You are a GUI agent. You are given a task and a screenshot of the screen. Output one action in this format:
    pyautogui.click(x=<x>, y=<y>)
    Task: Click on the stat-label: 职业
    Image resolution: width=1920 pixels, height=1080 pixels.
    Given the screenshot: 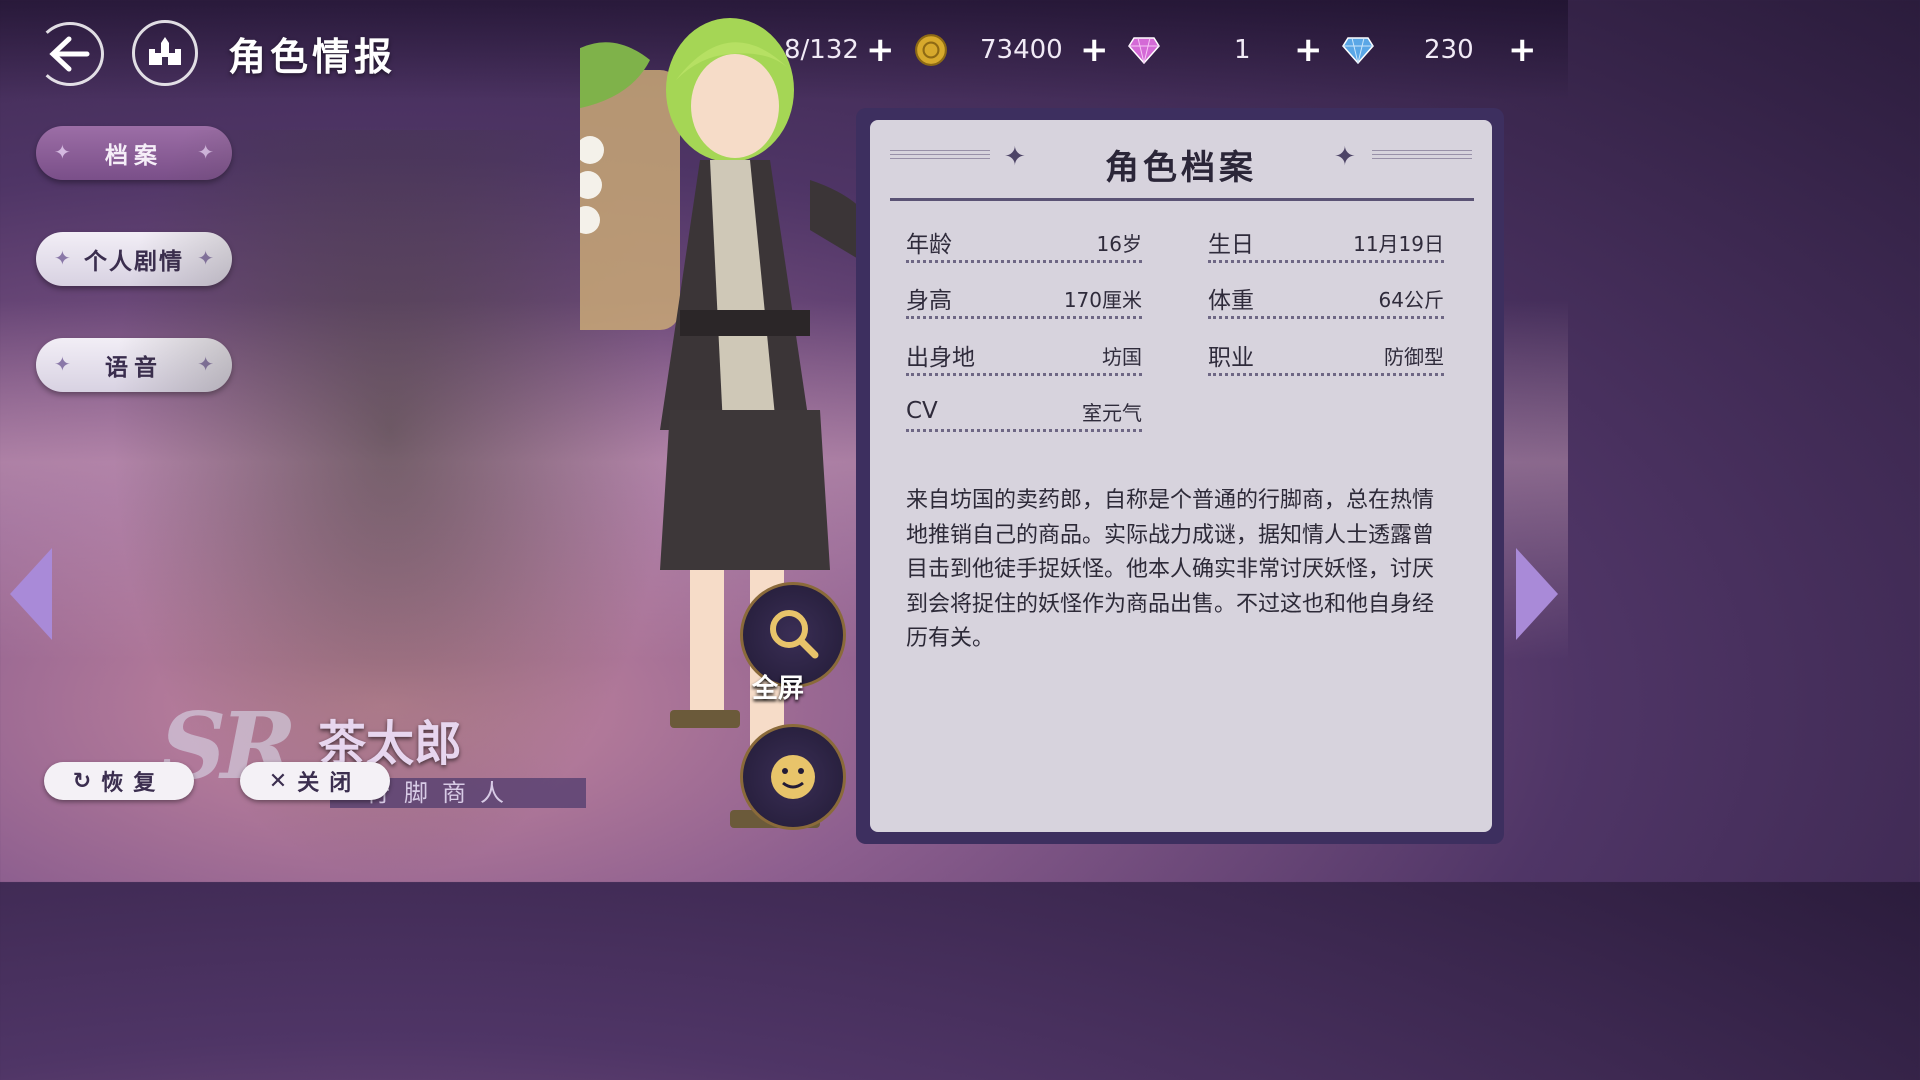 What is the action you would take?
    pyautogui.click(x=1231, y=358)
    